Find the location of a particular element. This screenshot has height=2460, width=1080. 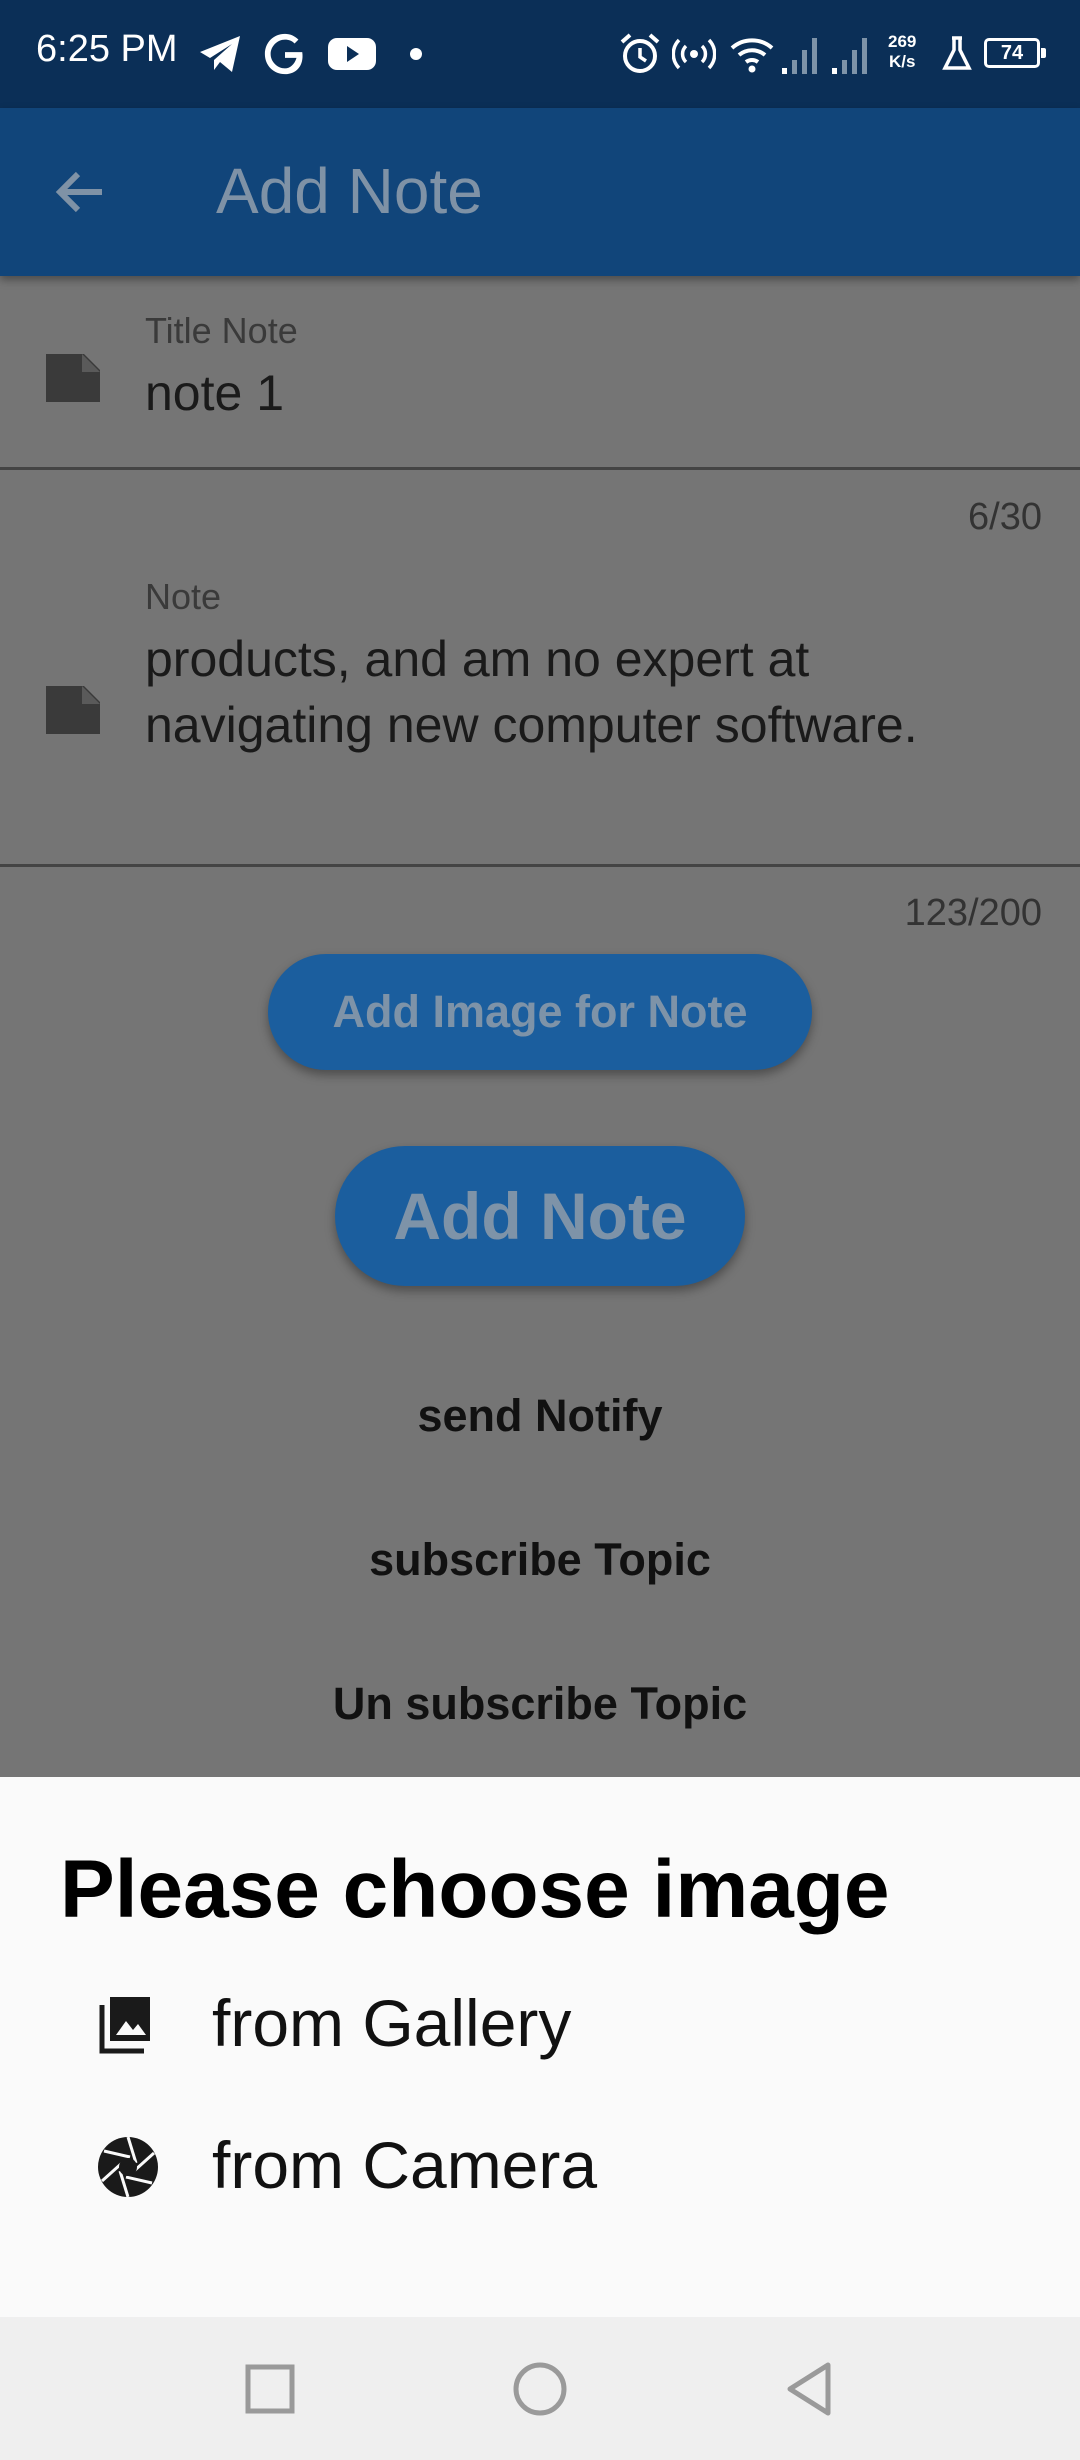

add-note-button: Add Note is located at coordinates (540, 1216).